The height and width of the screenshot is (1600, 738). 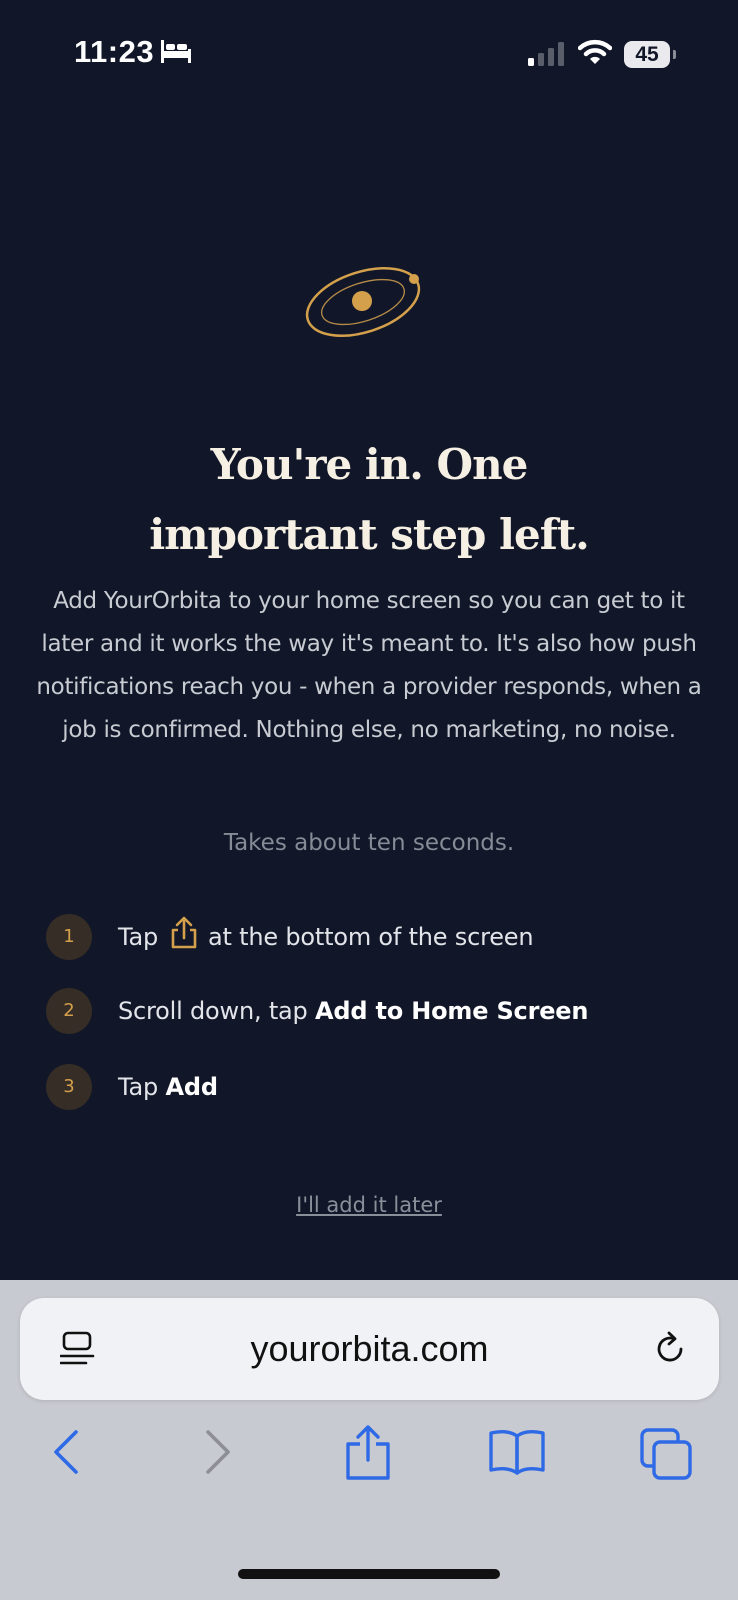 What do you see at coordinates (69, 1087) in the screenshot?
I see `step-number: 3` at bounding box center [69, 1087].